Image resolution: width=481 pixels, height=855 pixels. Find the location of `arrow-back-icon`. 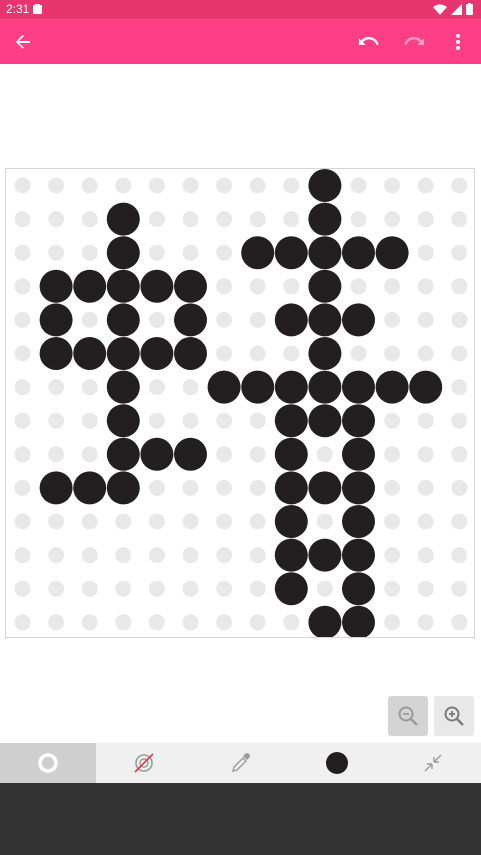

arrow-back-icon is located at coordinates (23, 41).